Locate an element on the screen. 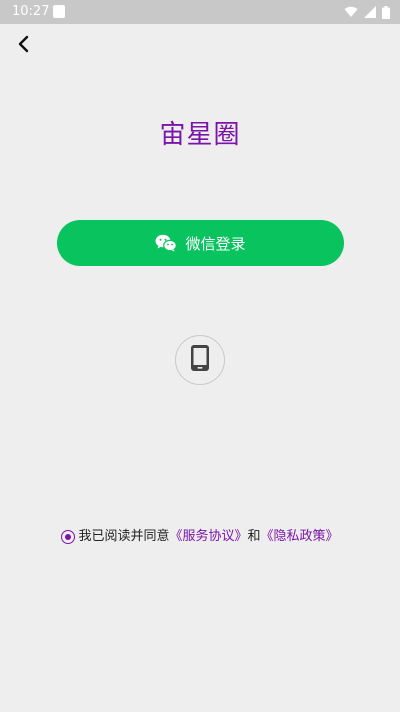 This screenshot has width=400, height=712. agreement-prefix: 我已阅读并同意 is located at coordinates (124, 536).